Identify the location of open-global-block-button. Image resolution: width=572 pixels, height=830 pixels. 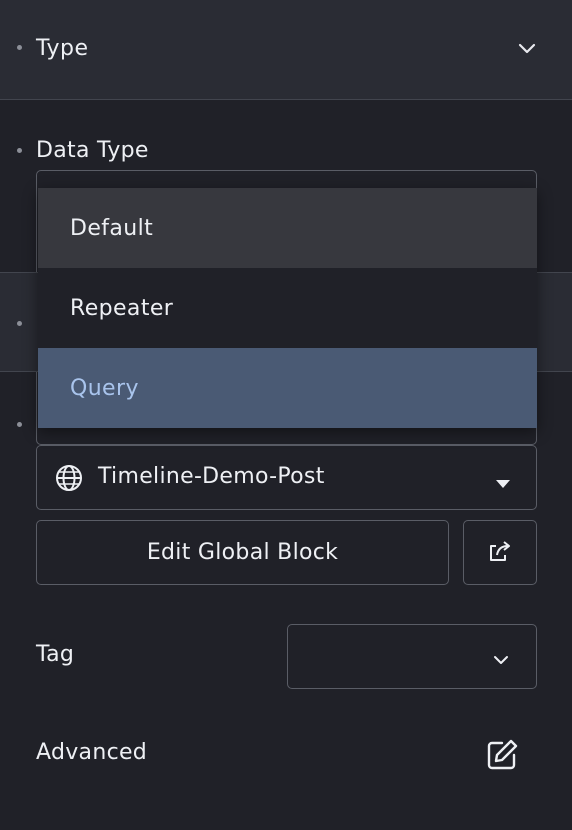
(500, 552).